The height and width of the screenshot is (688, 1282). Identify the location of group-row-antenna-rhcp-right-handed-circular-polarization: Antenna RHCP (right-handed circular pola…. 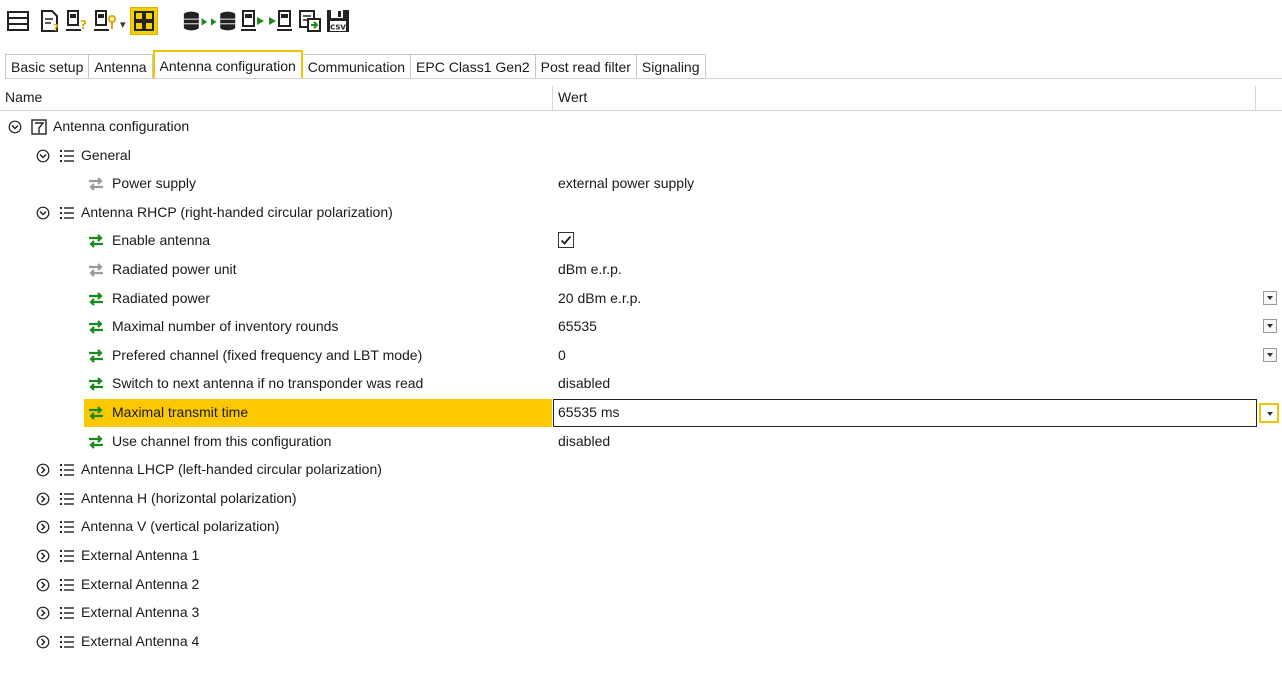
(641, 213).